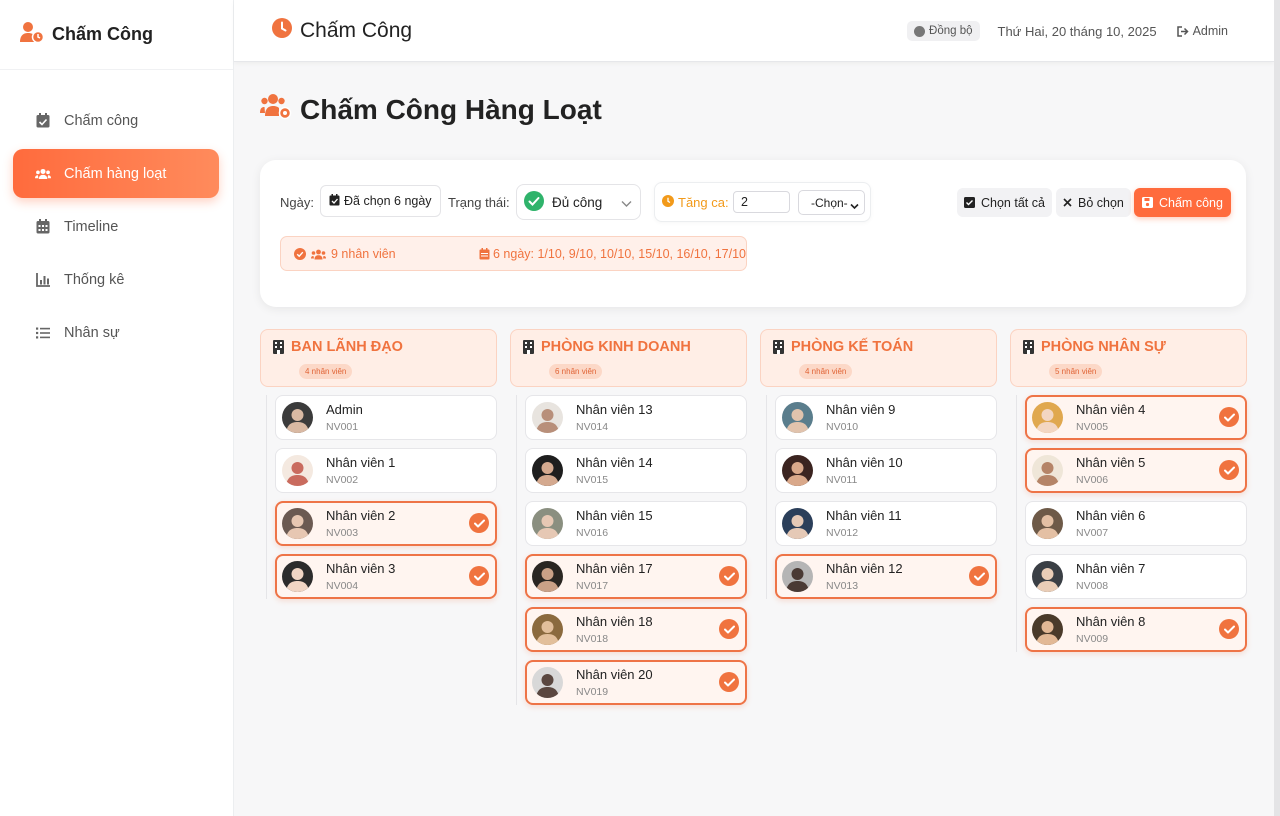 Image resolution: width=1280 pixels, height=816 pixels. Describe the element at coordinates (636, 576) in the screenshot. I see `employee-card: Nhân viên 17 NV017` at that location.